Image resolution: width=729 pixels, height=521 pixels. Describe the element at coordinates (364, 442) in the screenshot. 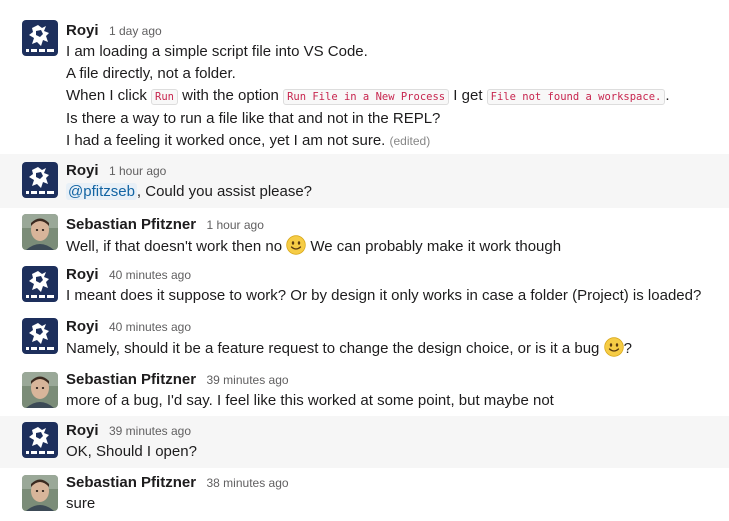

I see `message: Royi 39 minutes ago OK, Should I open?` at that location.